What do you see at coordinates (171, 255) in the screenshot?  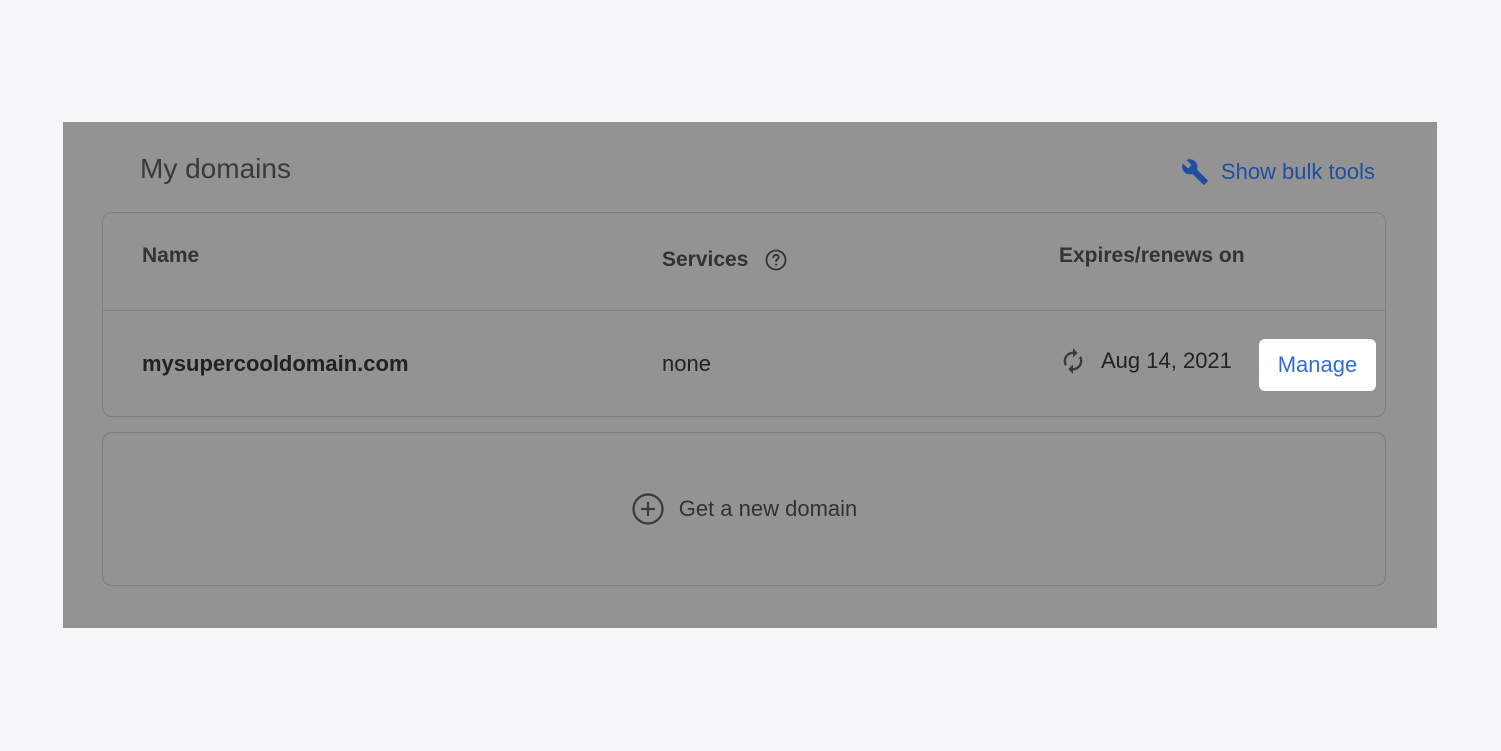 I see `column-header-name: Name` at bounding box center [171, 255].